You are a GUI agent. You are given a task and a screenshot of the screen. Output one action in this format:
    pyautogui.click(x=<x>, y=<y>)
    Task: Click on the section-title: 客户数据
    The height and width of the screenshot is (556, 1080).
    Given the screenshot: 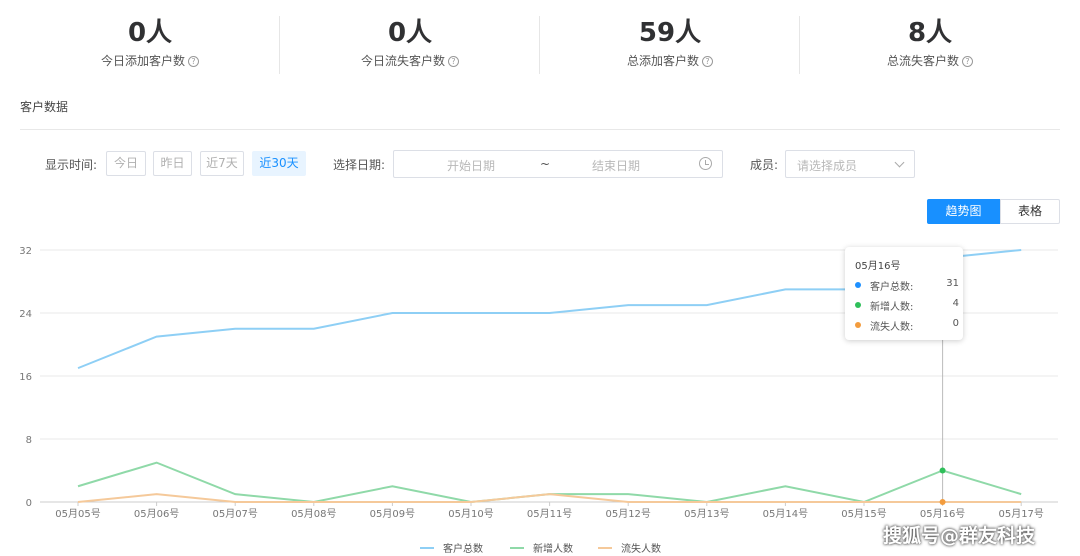 What is the action you would take?
    pyautogui.click(x=44, y=107)
    